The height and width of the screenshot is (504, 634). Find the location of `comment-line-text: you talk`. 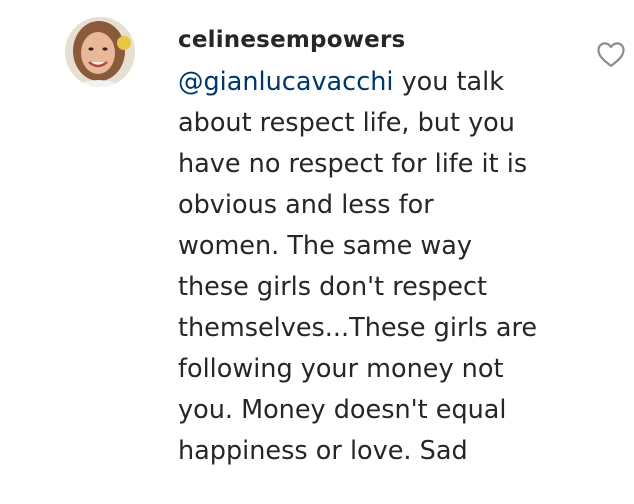

comment-line-text: you talk is located at coordinates (449, 82).